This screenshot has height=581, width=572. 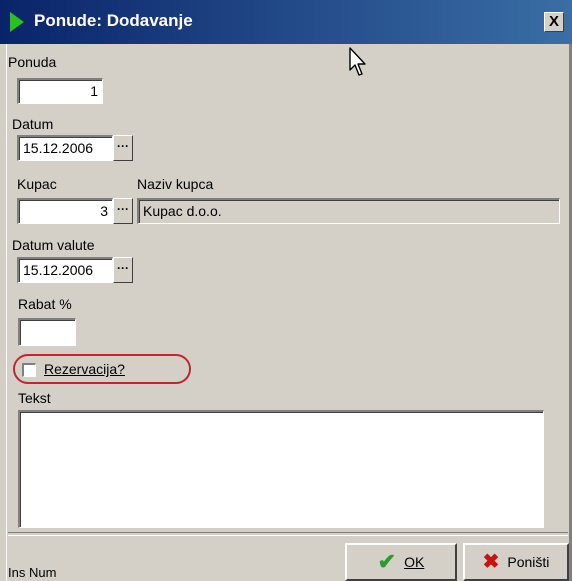 I want to click on kupac-label: Kupac, so click(x=37, y=184).